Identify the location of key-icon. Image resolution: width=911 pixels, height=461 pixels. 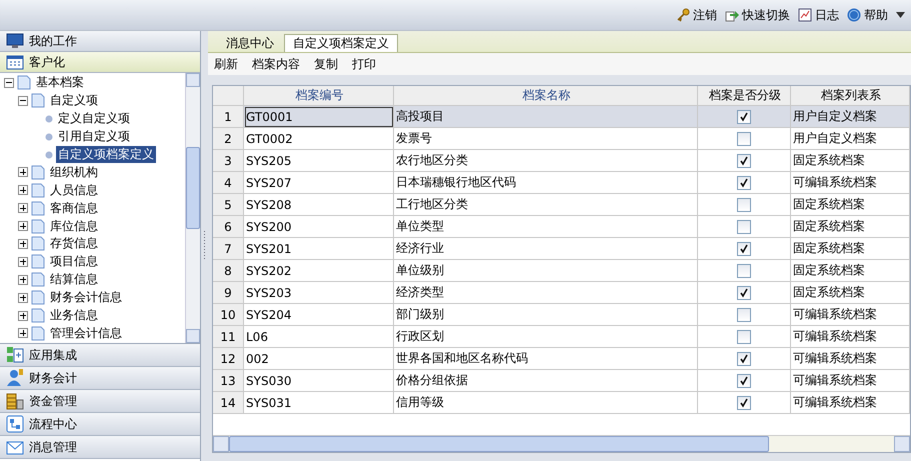
(683, 15).